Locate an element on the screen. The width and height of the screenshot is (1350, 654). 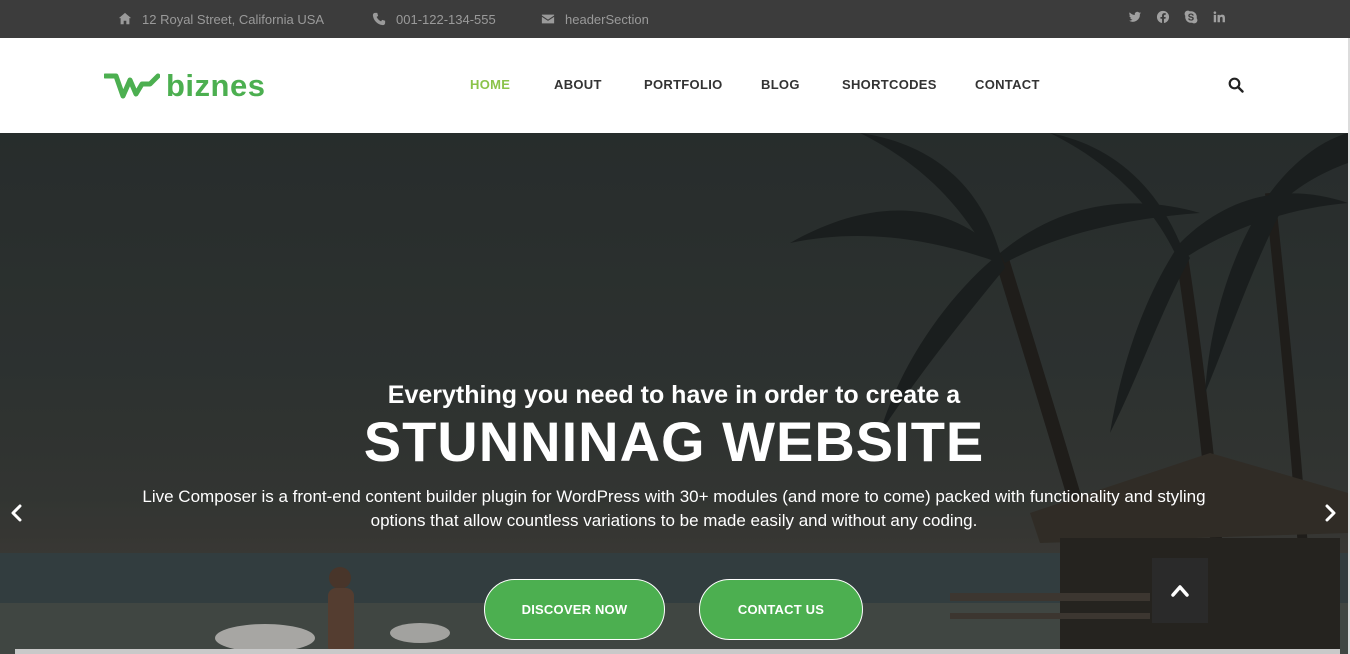
nav-contact: CONTACT is located at coordinates (1007, 84).